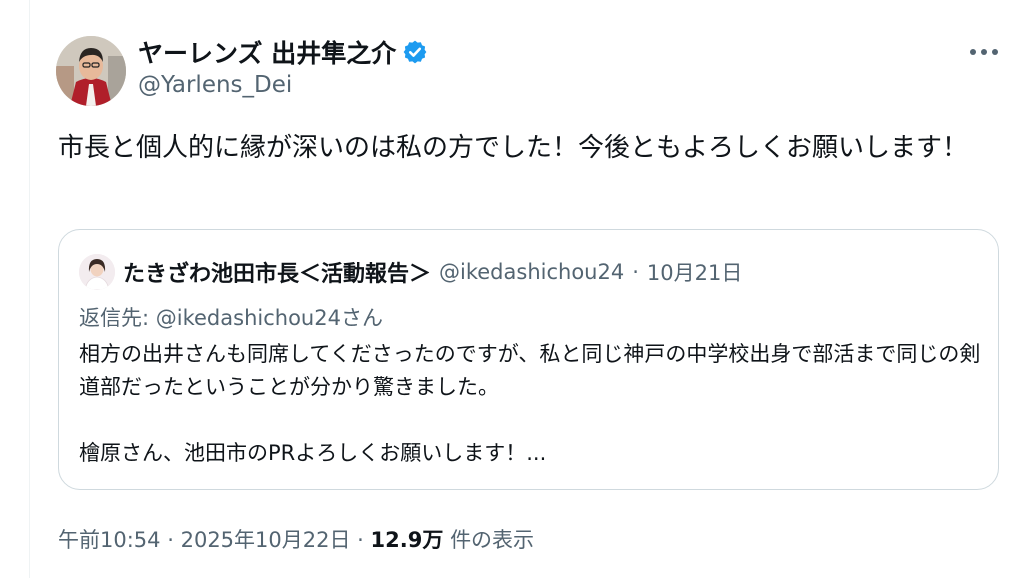 The width and height of the screenshot is (1024, 578). What do you see at coordinates (407, 540) in the screenshot?
I see `views-count: 12.9万` at bounding box center [407, 540].